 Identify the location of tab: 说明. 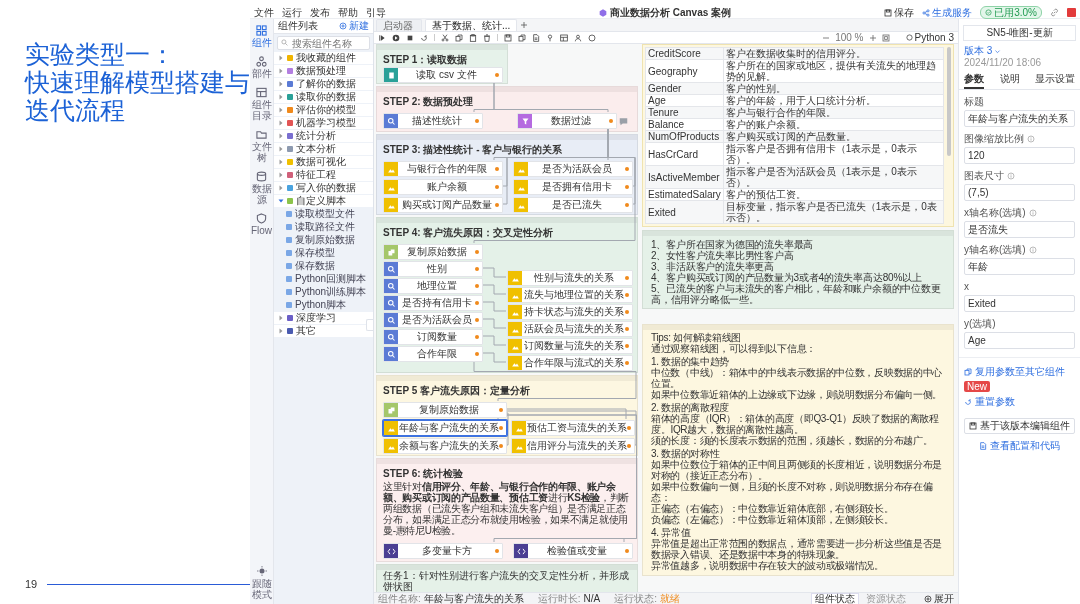
(1009, 81).